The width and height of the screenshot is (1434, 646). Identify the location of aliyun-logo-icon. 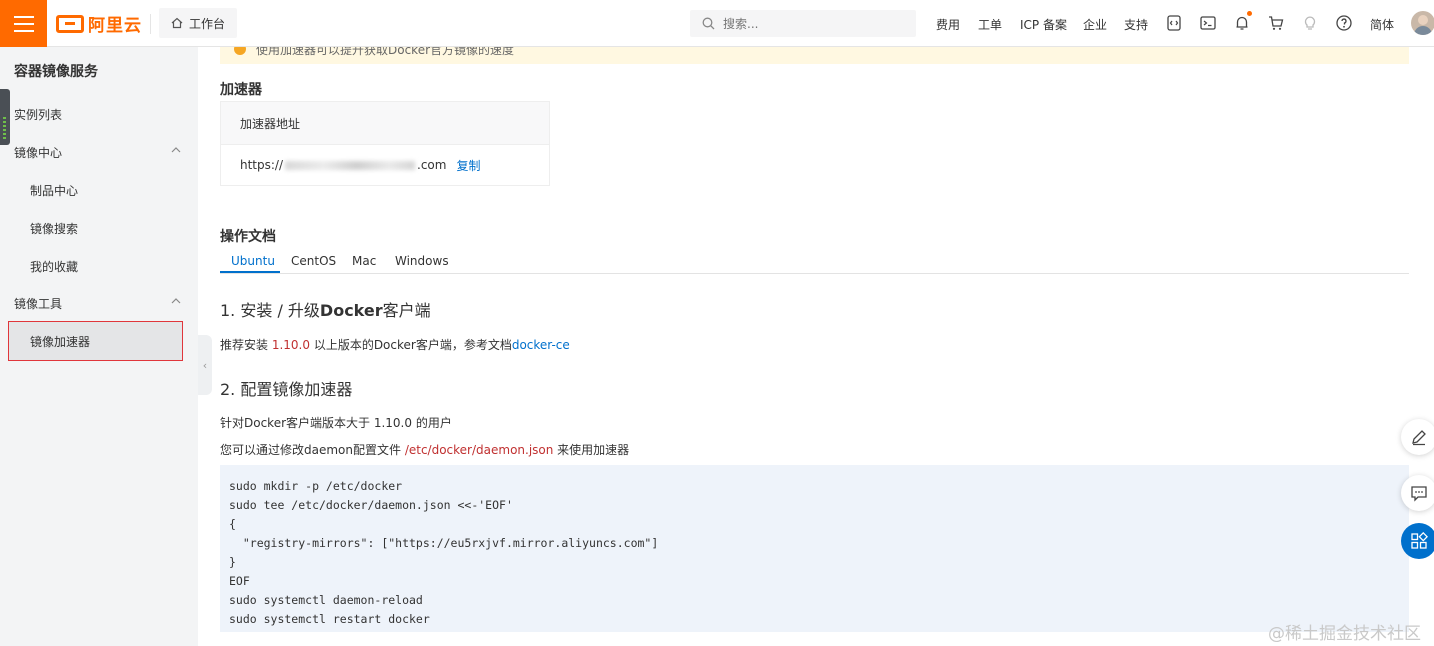
(70, 23).